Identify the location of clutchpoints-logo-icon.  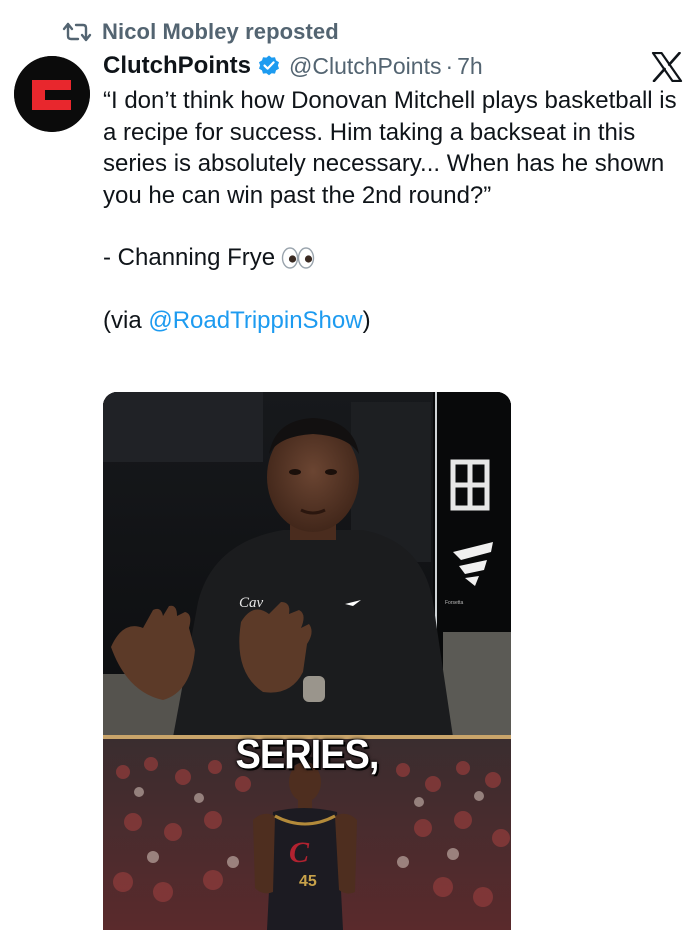
(52, 94).